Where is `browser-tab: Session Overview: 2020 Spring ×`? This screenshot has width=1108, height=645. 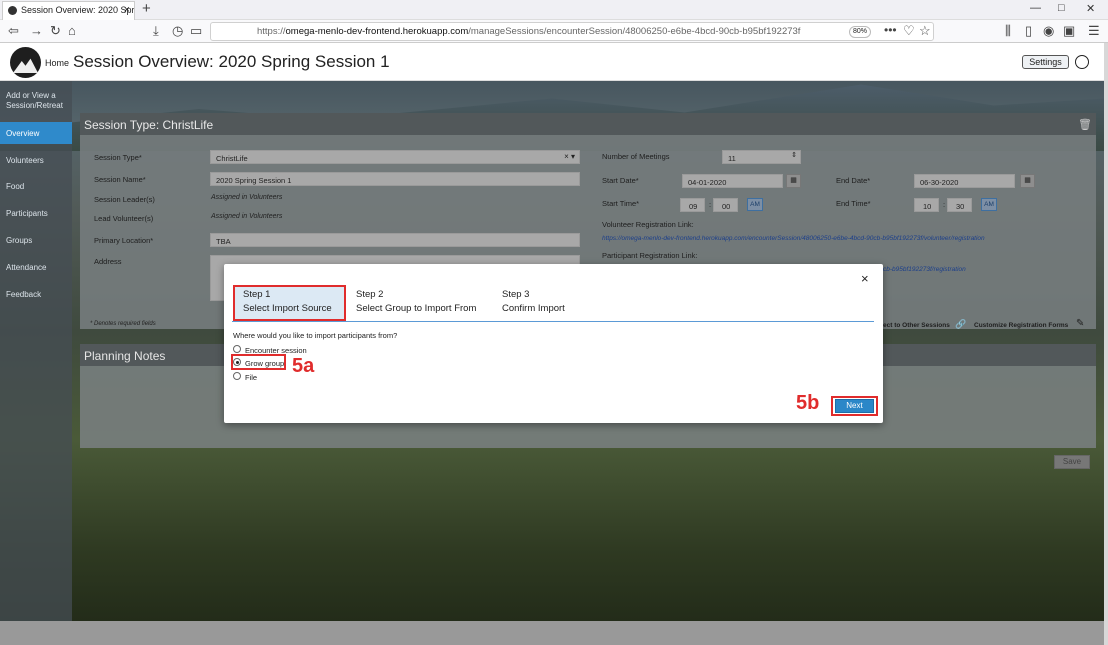 browser-tab: Session Overview: 2020 Spring × is located at coordinates (68, 10).